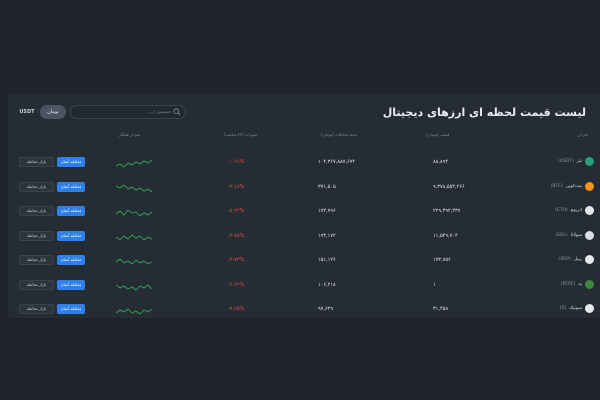  I want to click on coin-cell: بیت‌کوین (BTC), so click(572, 186).